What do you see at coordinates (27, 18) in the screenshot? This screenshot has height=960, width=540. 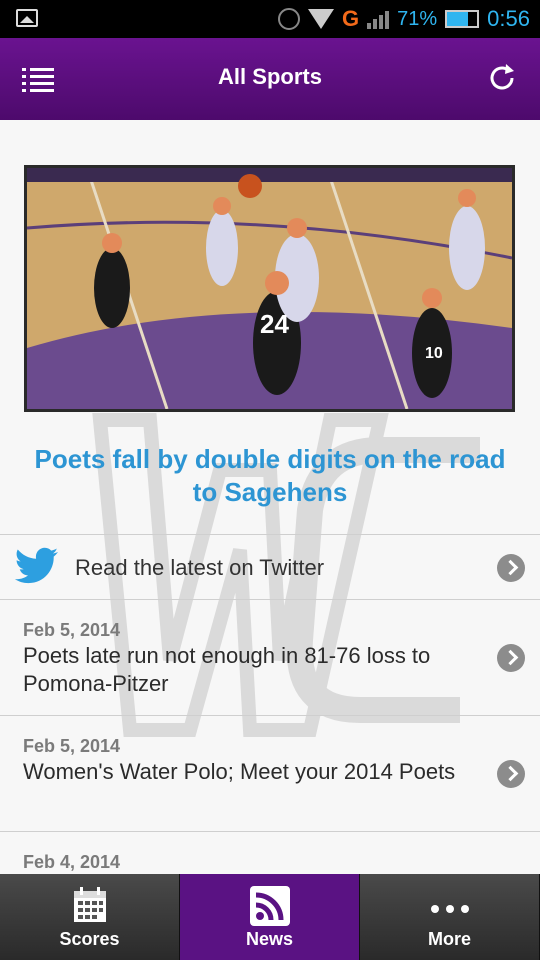 I see `gallery-notification-icon` at bounding box center [27, 18].